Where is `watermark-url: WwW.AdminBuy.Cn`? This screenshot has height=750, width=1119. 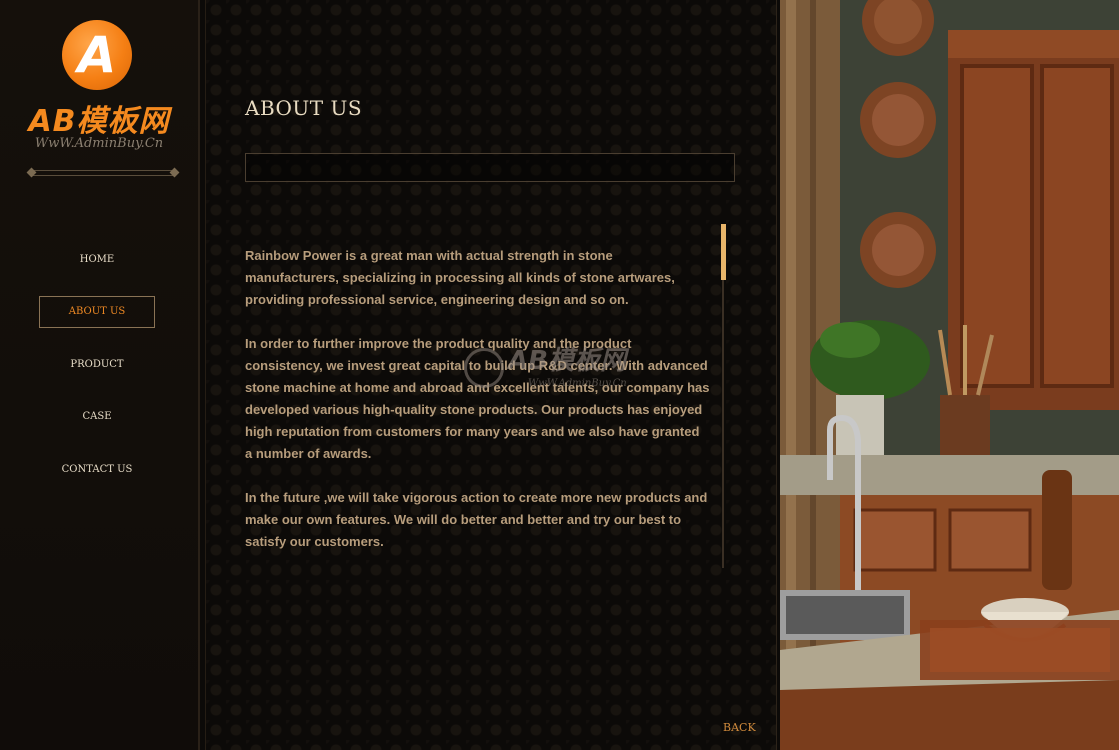
watermark-url: WwW.AdminBuy.Cn is located at coordinates (577, 383).